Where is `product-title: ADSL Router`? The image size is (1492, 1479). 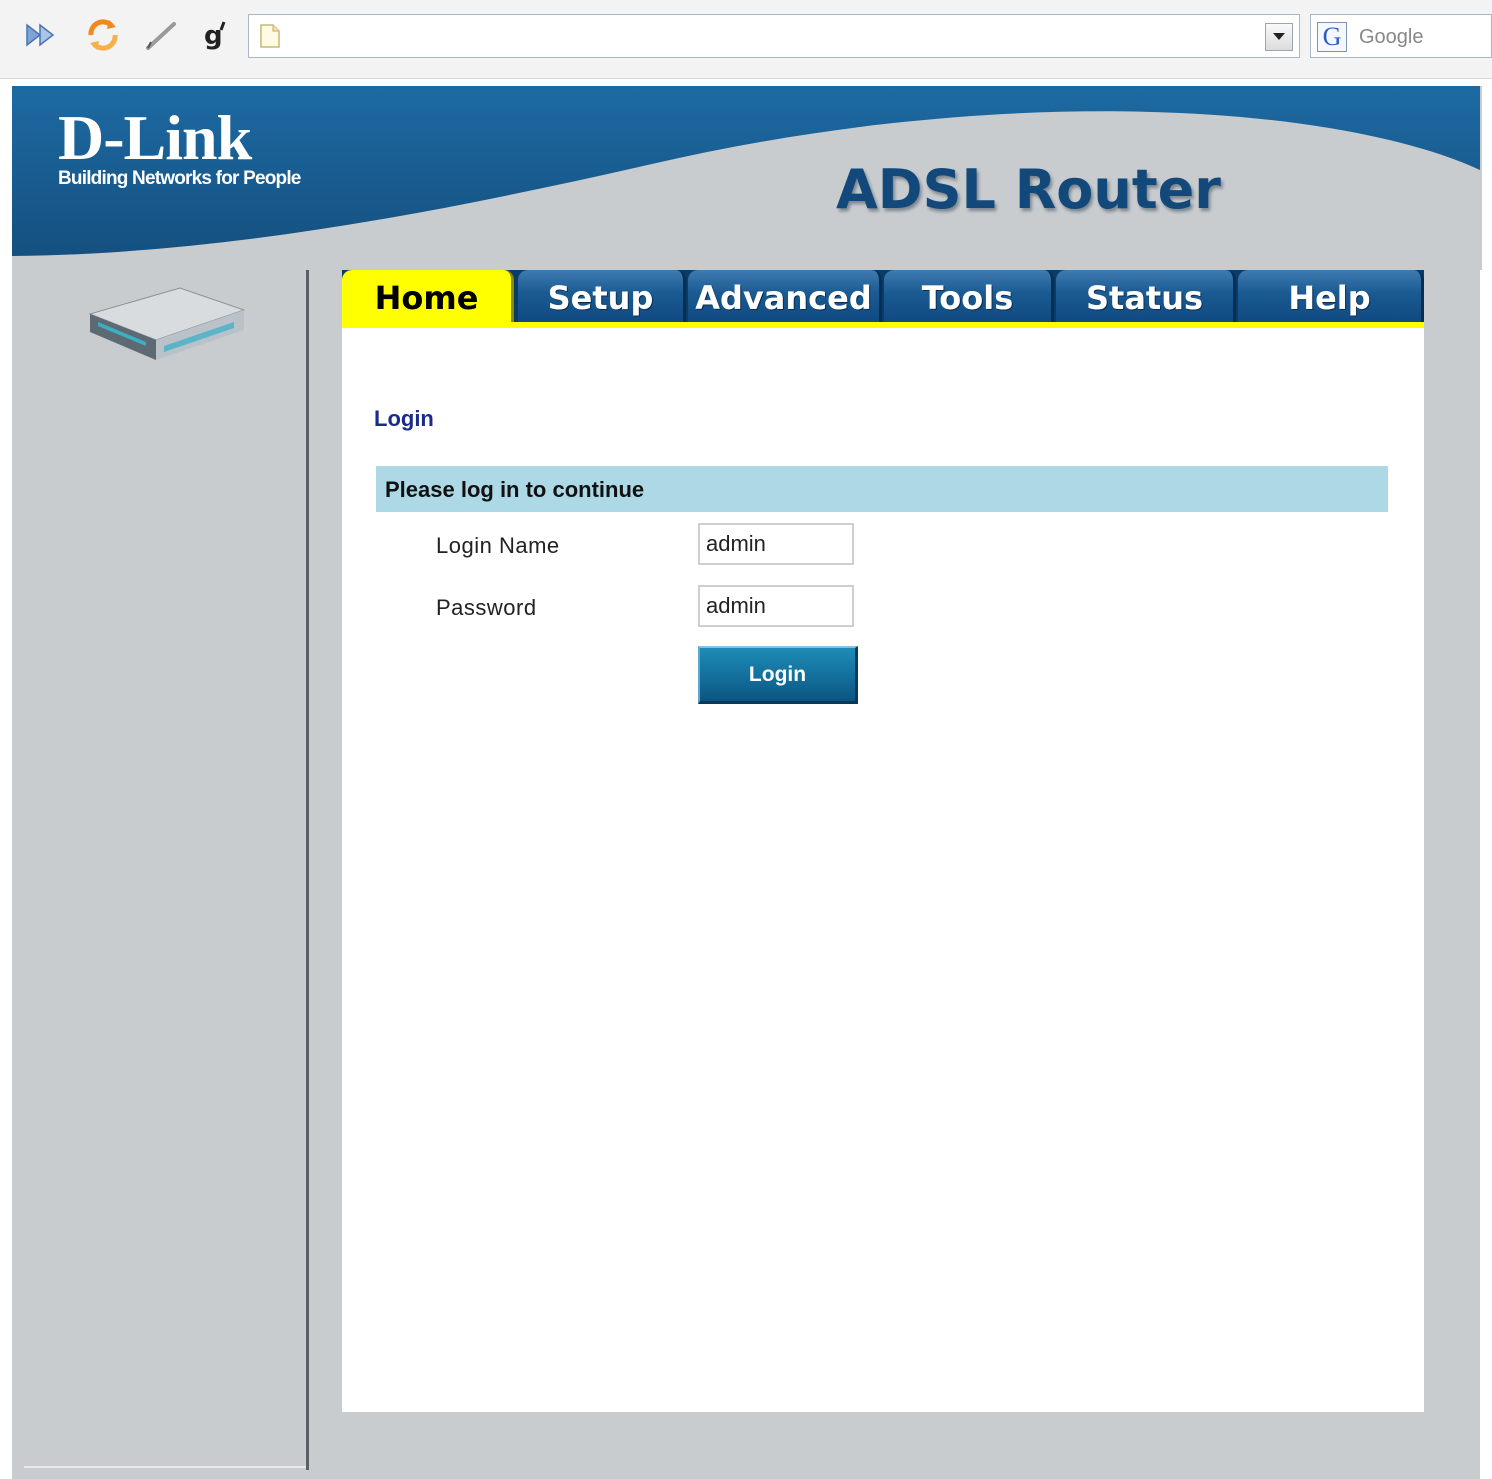
product-title: ADSL Router is located at coordinates (1028, 189).